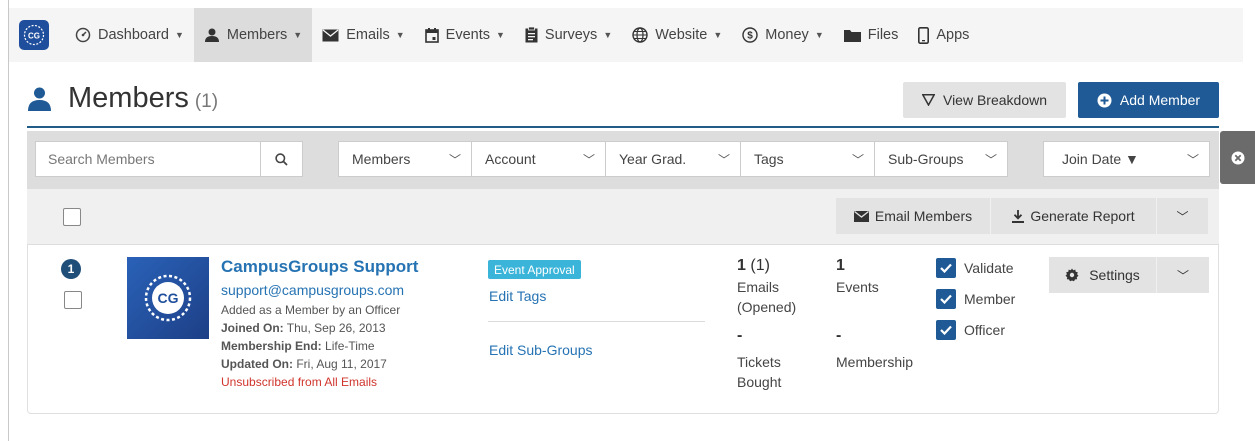 The width and height of the screenshot is (1255, 441). I want to click on nav-surveys-label: Surveys, so click(571, 35).